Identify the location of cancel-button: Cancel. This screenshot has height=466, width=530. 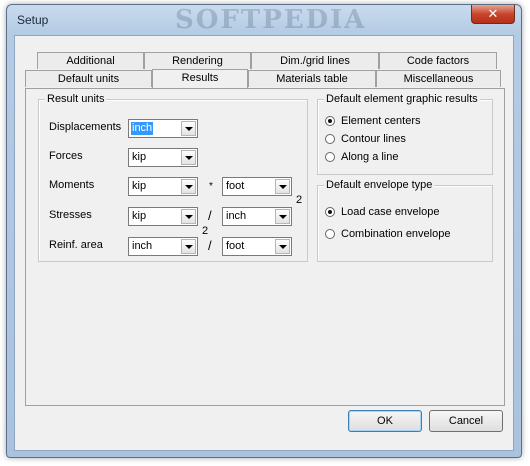
(466, 421).